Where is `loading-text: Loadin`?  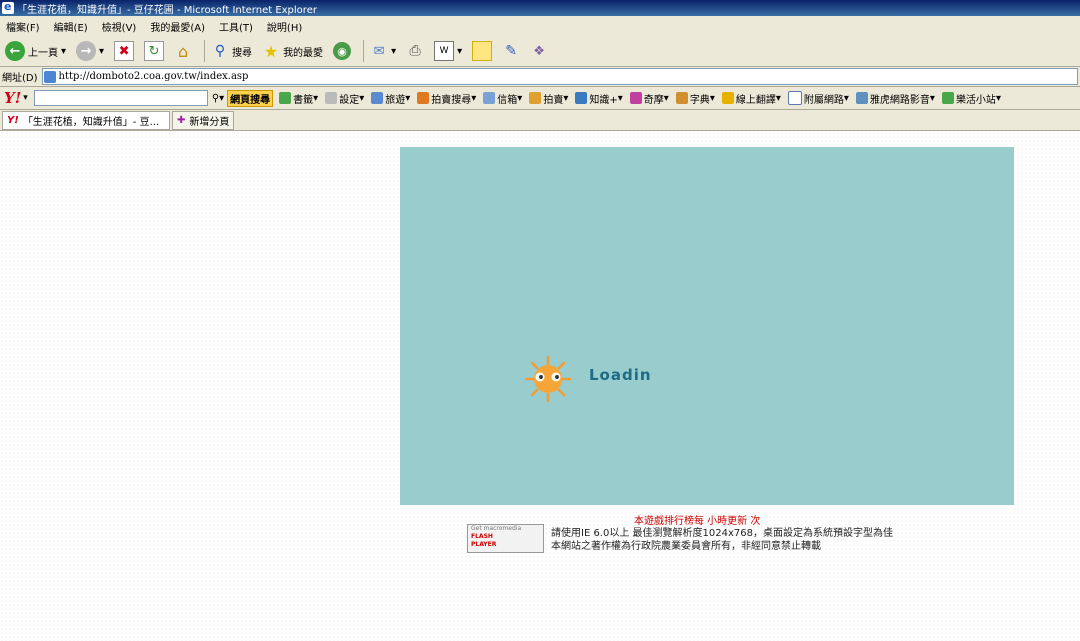
loading-text: Loadin is located at coordinates (620, 375).